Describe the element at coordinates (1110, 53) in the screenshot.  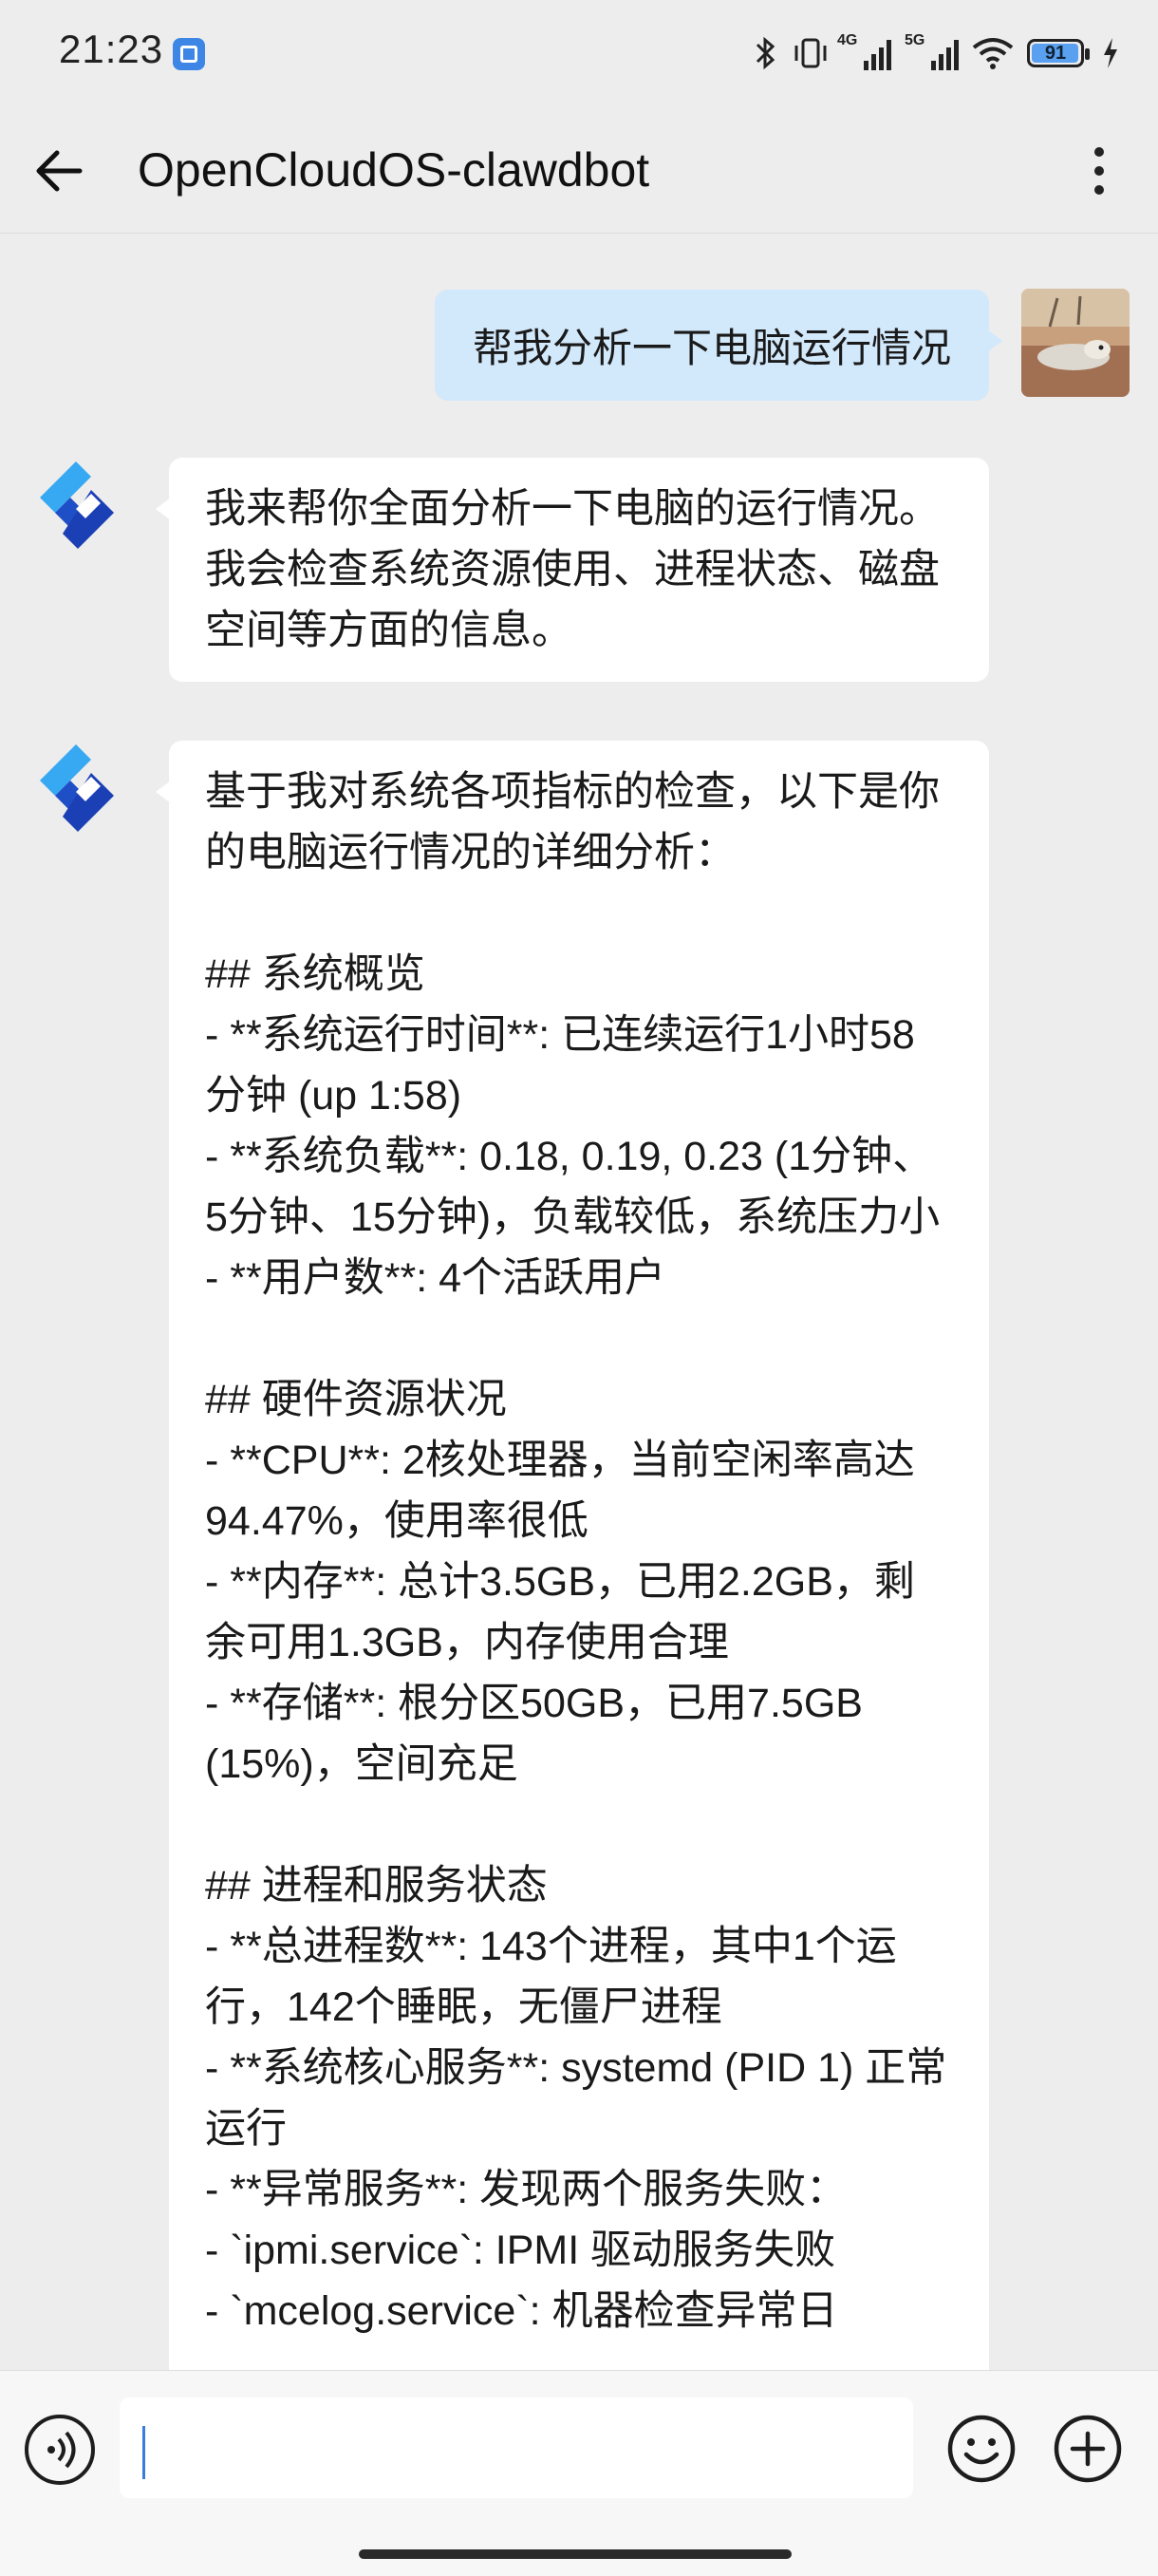
I see `charging-icon` at that location.